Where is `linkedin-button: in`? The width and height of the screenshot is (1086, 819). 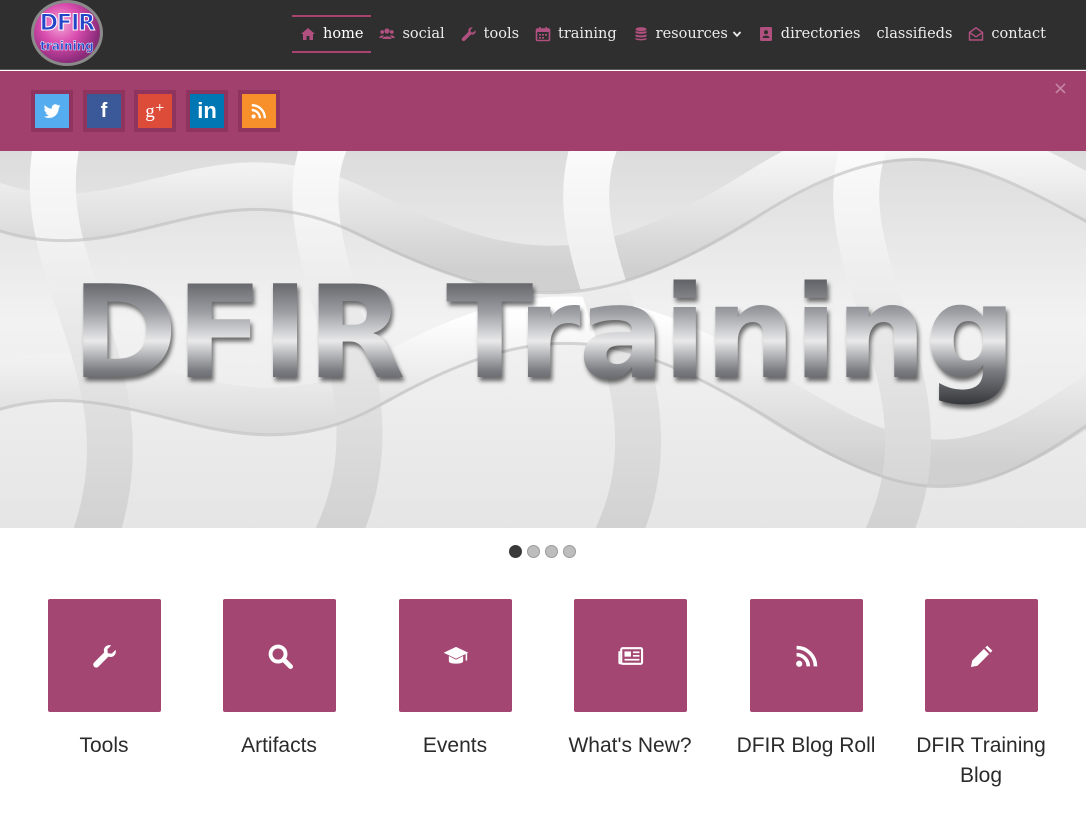 linkedin-button: in is located at coordinates (207, 111).